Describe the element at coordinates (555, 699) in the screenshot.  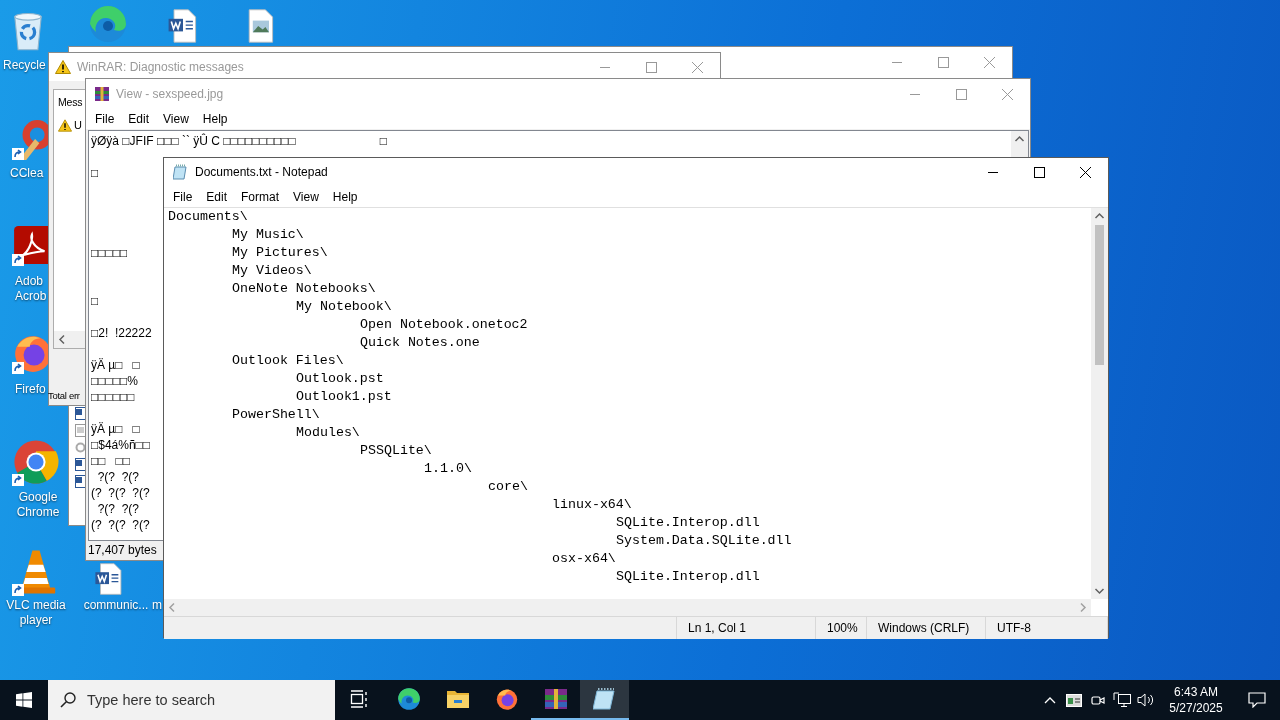
I see `books-icon` at that location.